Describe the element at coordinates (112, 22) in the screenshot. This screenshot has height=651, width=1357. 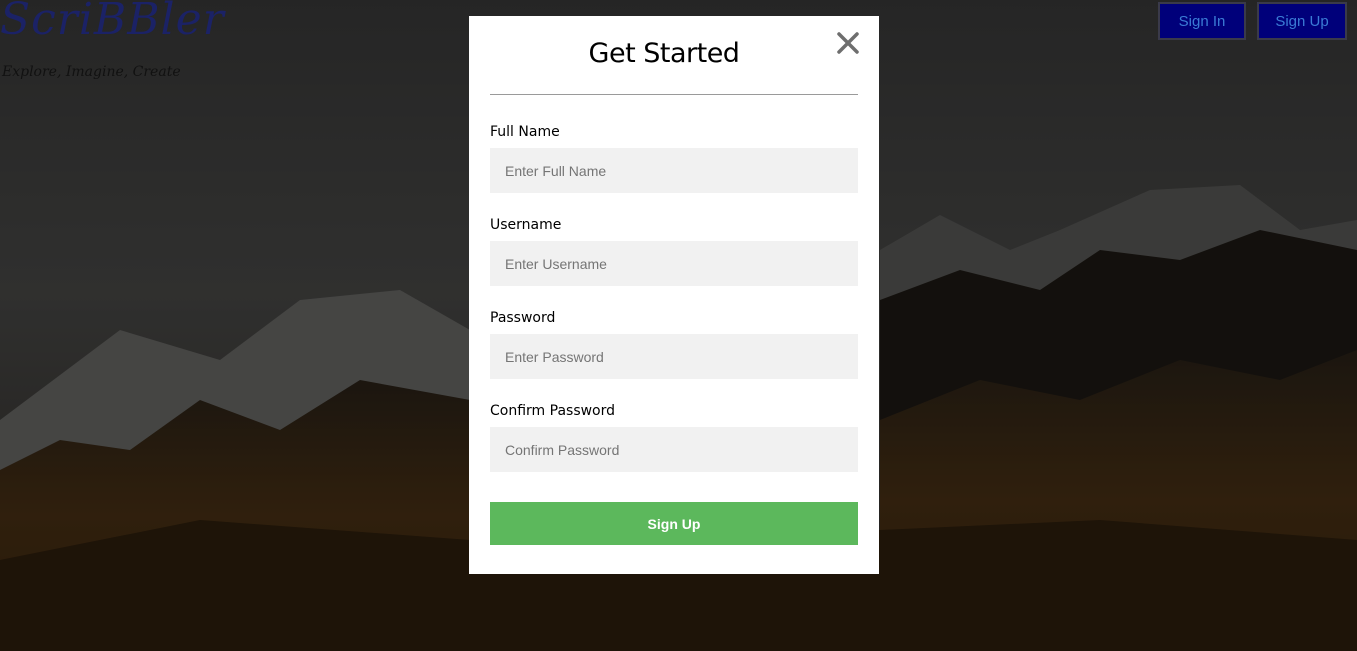
I see `brand-logo: ScriBBler` at that location.